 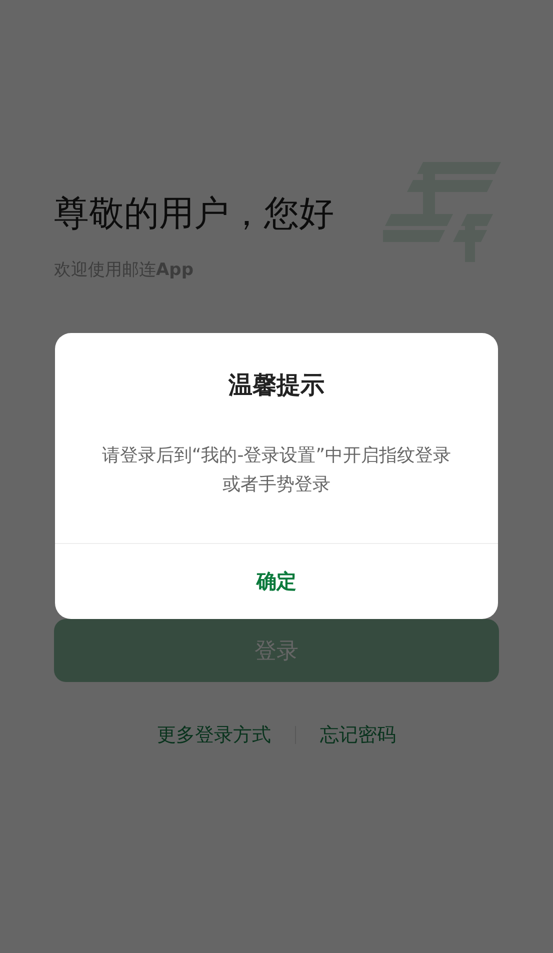 What do you see at coordinates (276, 385) in the screenshot?
I see `dialog-title: 温馨提示` at bounding box center [276, 385].